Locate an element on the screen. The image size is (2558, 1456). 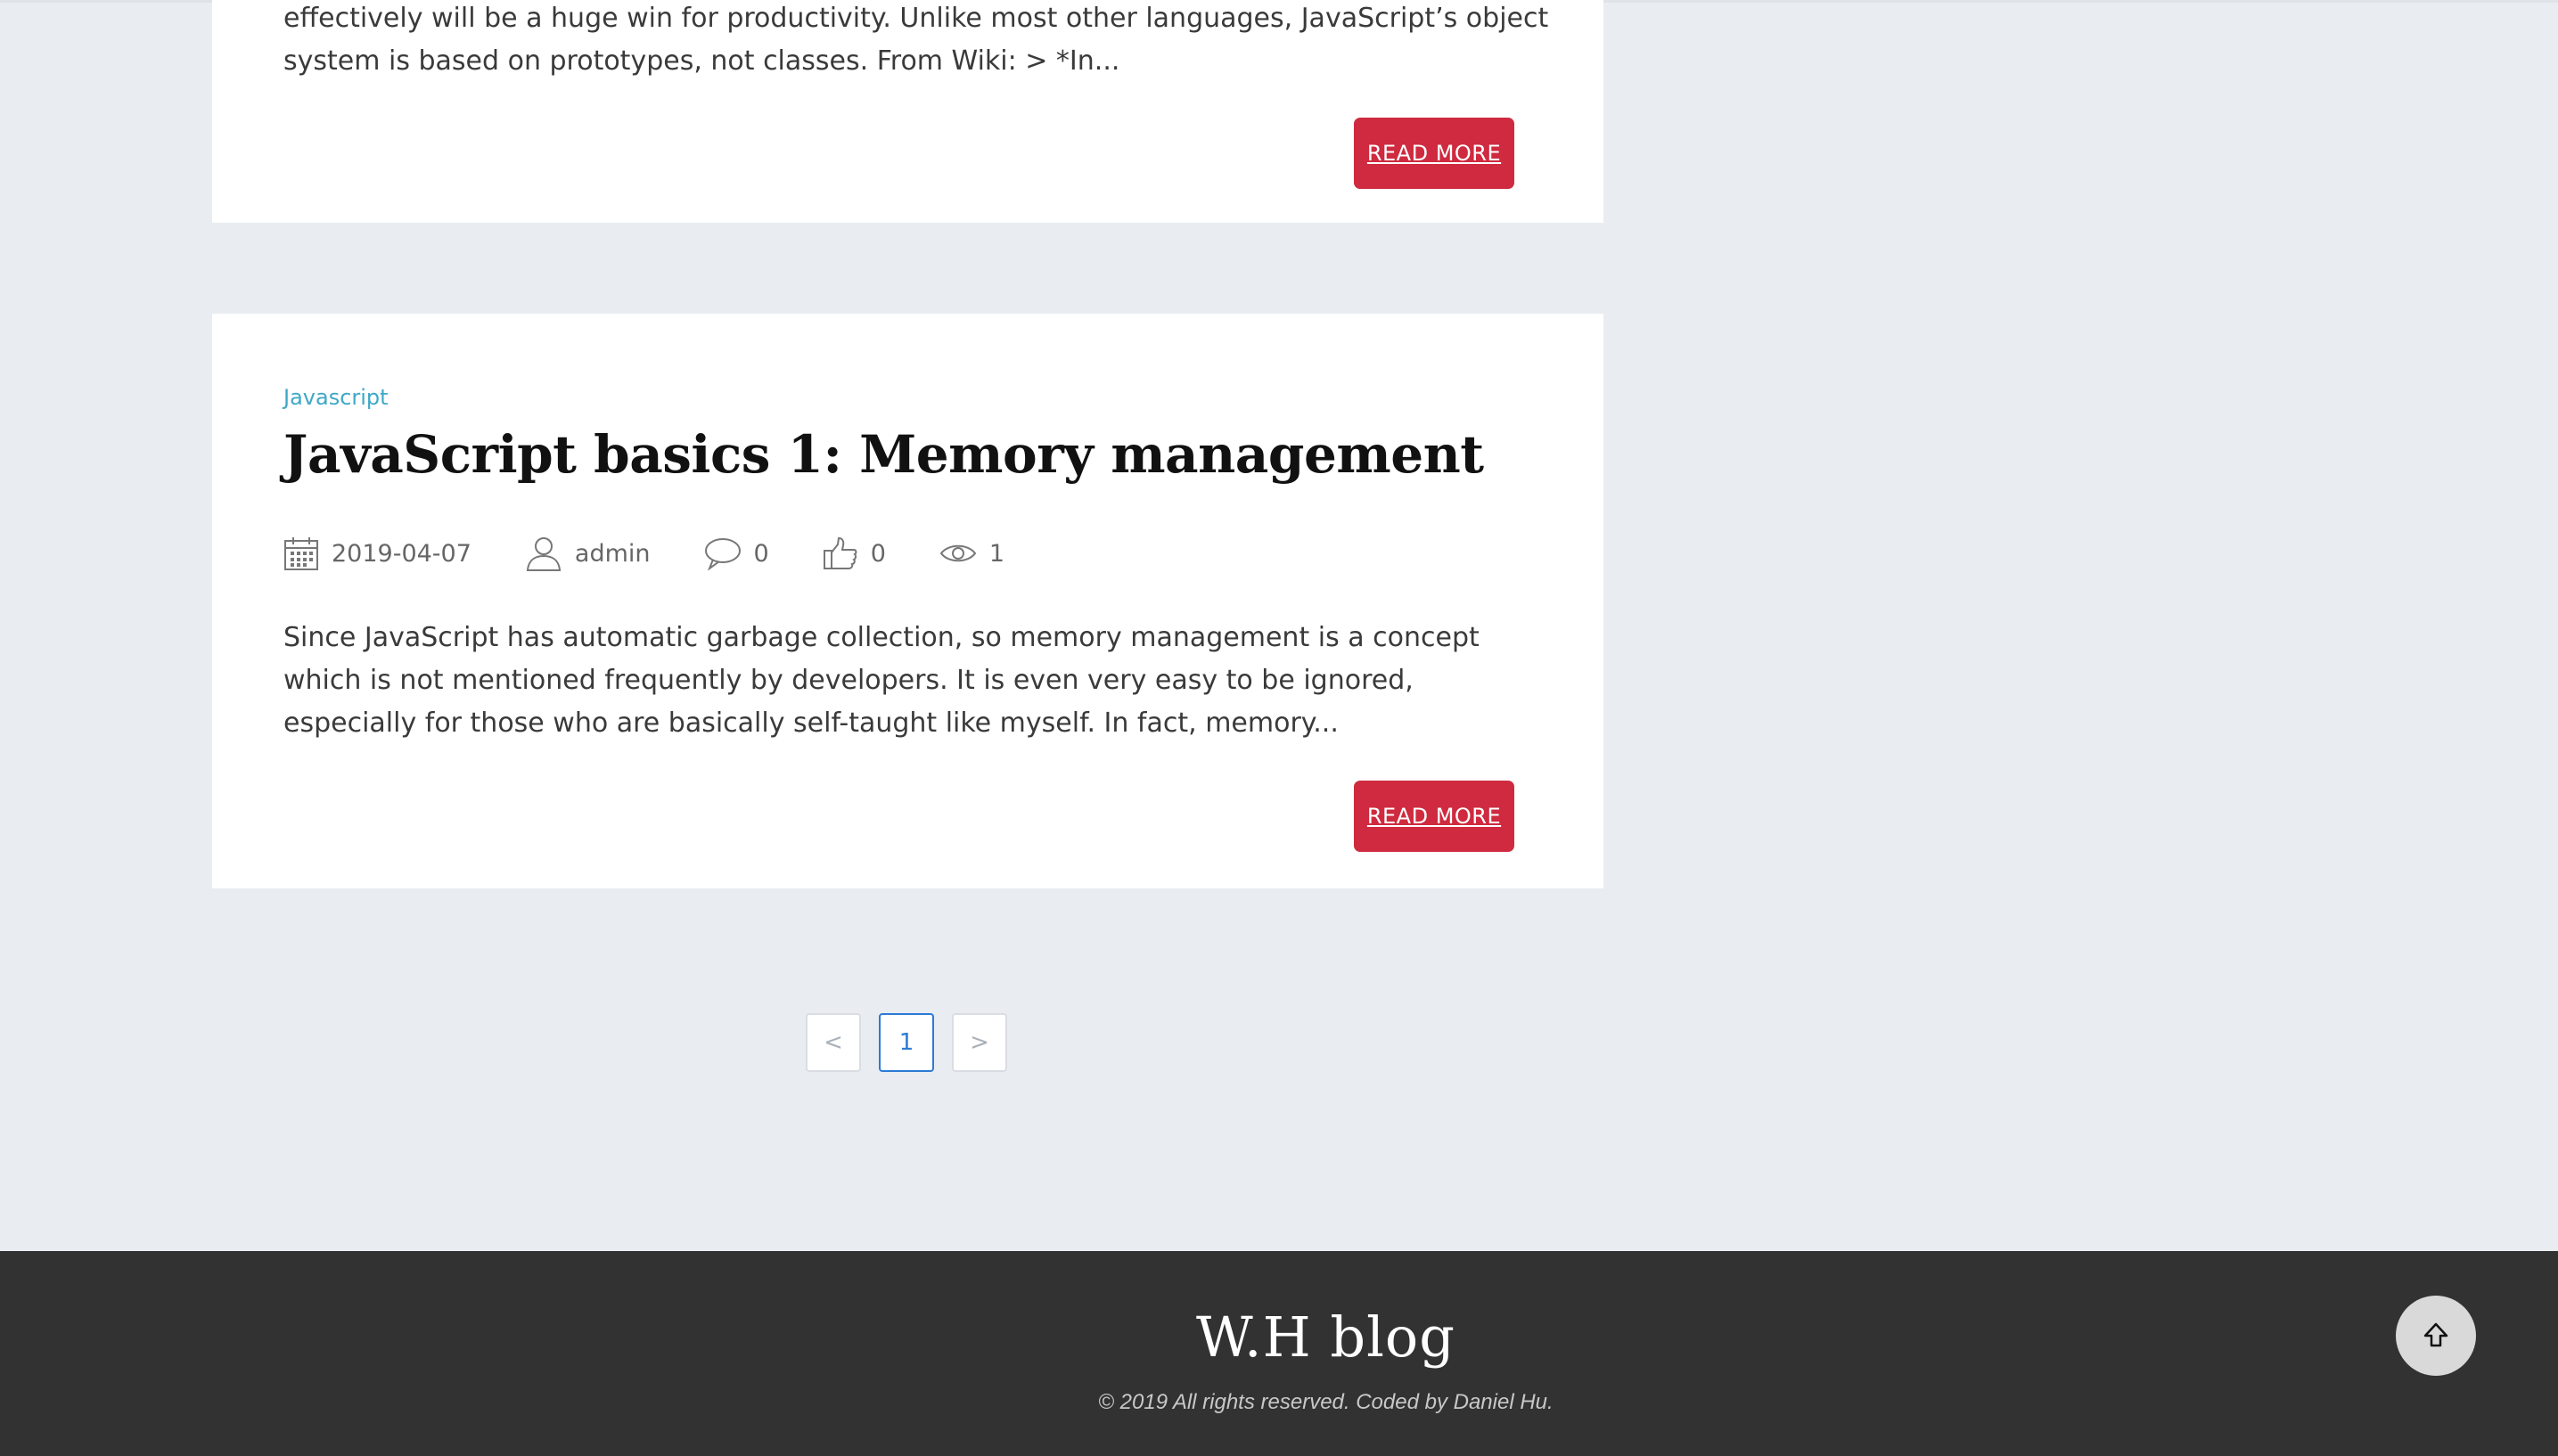
prev-page-button: < is located at coordinates (833, 1043).